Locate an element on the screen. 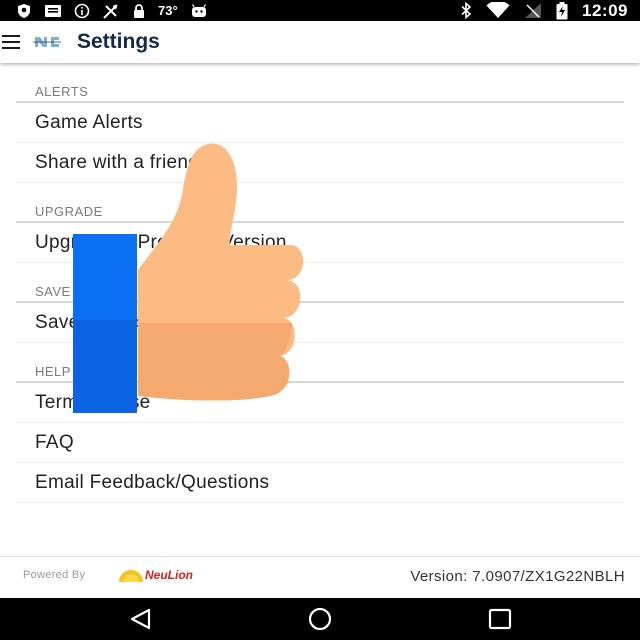 This screenshot has width=640, height=640. section-header-save: SAVE is located at coordinates (320, 283).